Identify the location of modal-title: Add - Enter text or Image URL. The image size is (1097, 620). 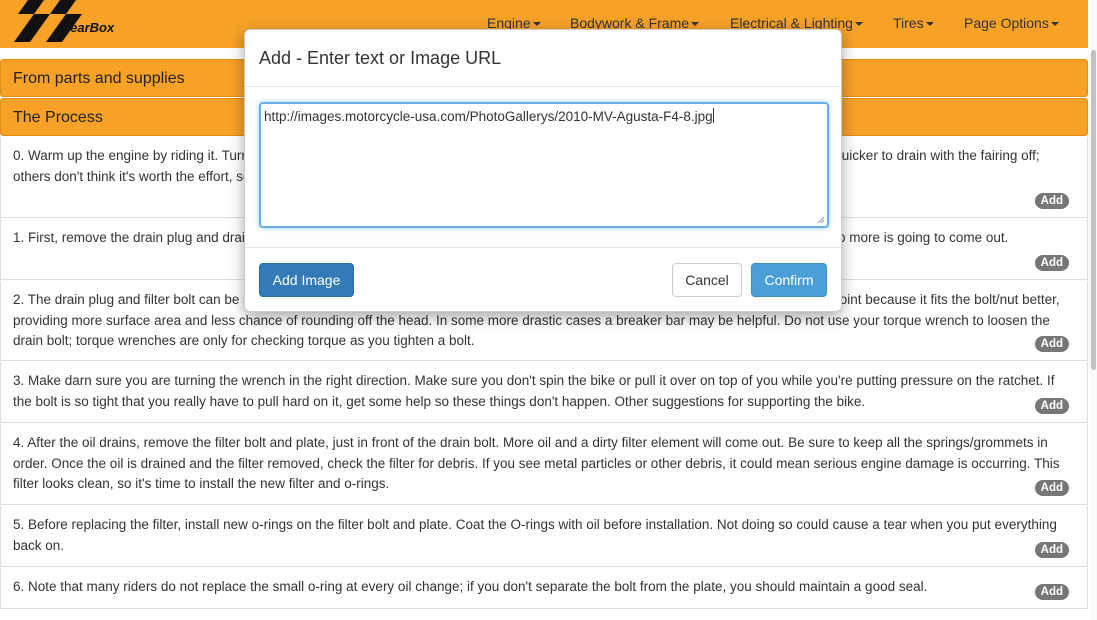
(380, 58).